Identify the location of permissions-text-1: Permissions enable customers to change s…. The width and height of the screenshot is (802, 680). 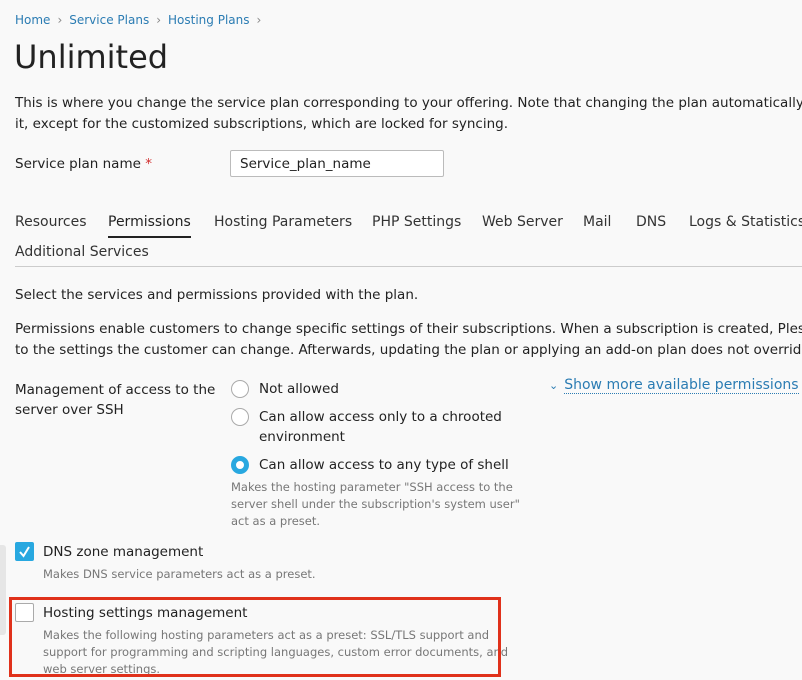
(408, 329).